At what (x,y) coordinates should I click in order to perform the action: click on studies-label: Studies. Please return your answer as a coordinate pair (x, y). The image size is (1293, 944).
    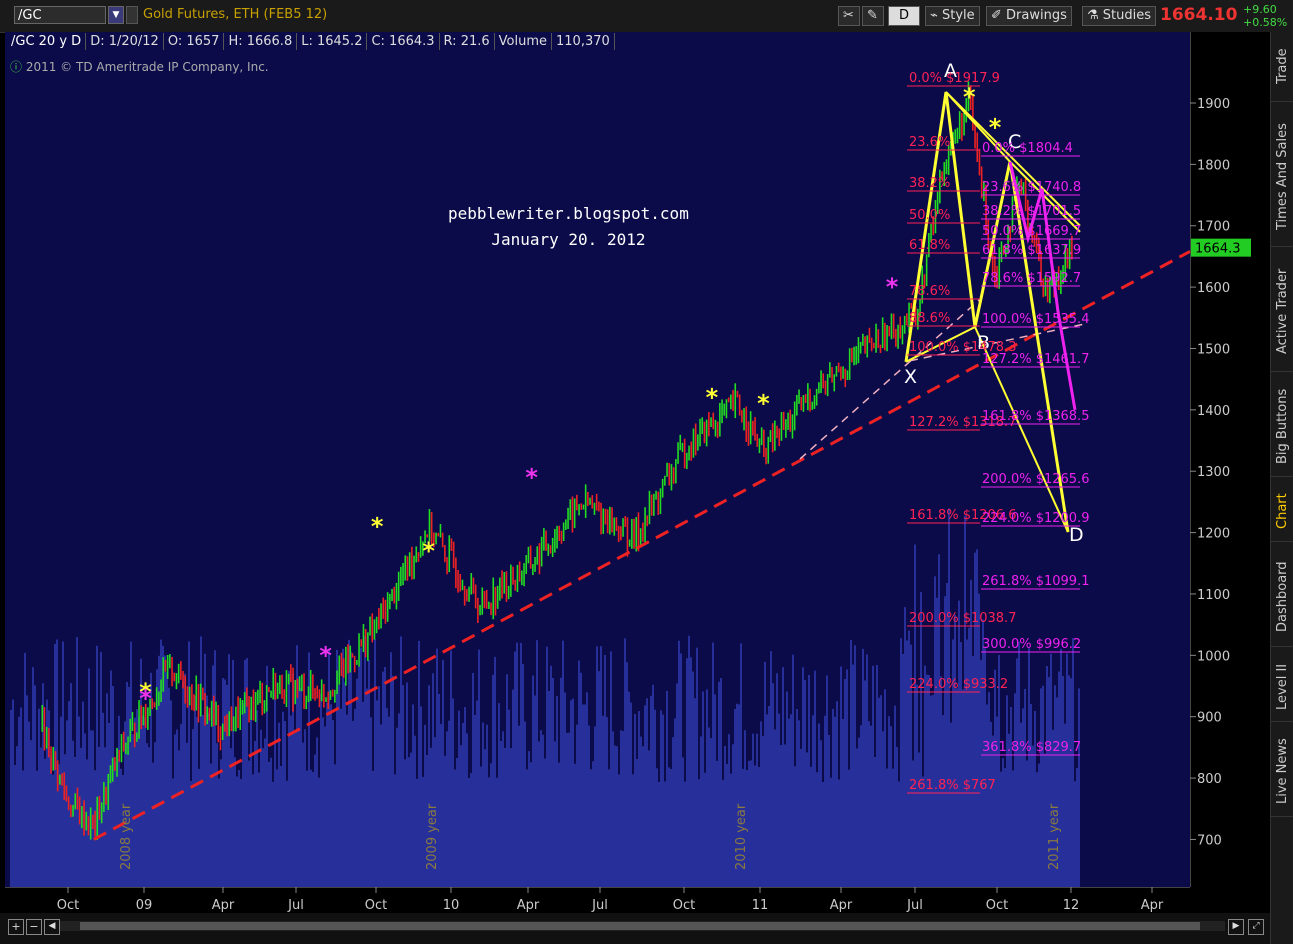
    Looking at the image, I should click on (1127, 15).